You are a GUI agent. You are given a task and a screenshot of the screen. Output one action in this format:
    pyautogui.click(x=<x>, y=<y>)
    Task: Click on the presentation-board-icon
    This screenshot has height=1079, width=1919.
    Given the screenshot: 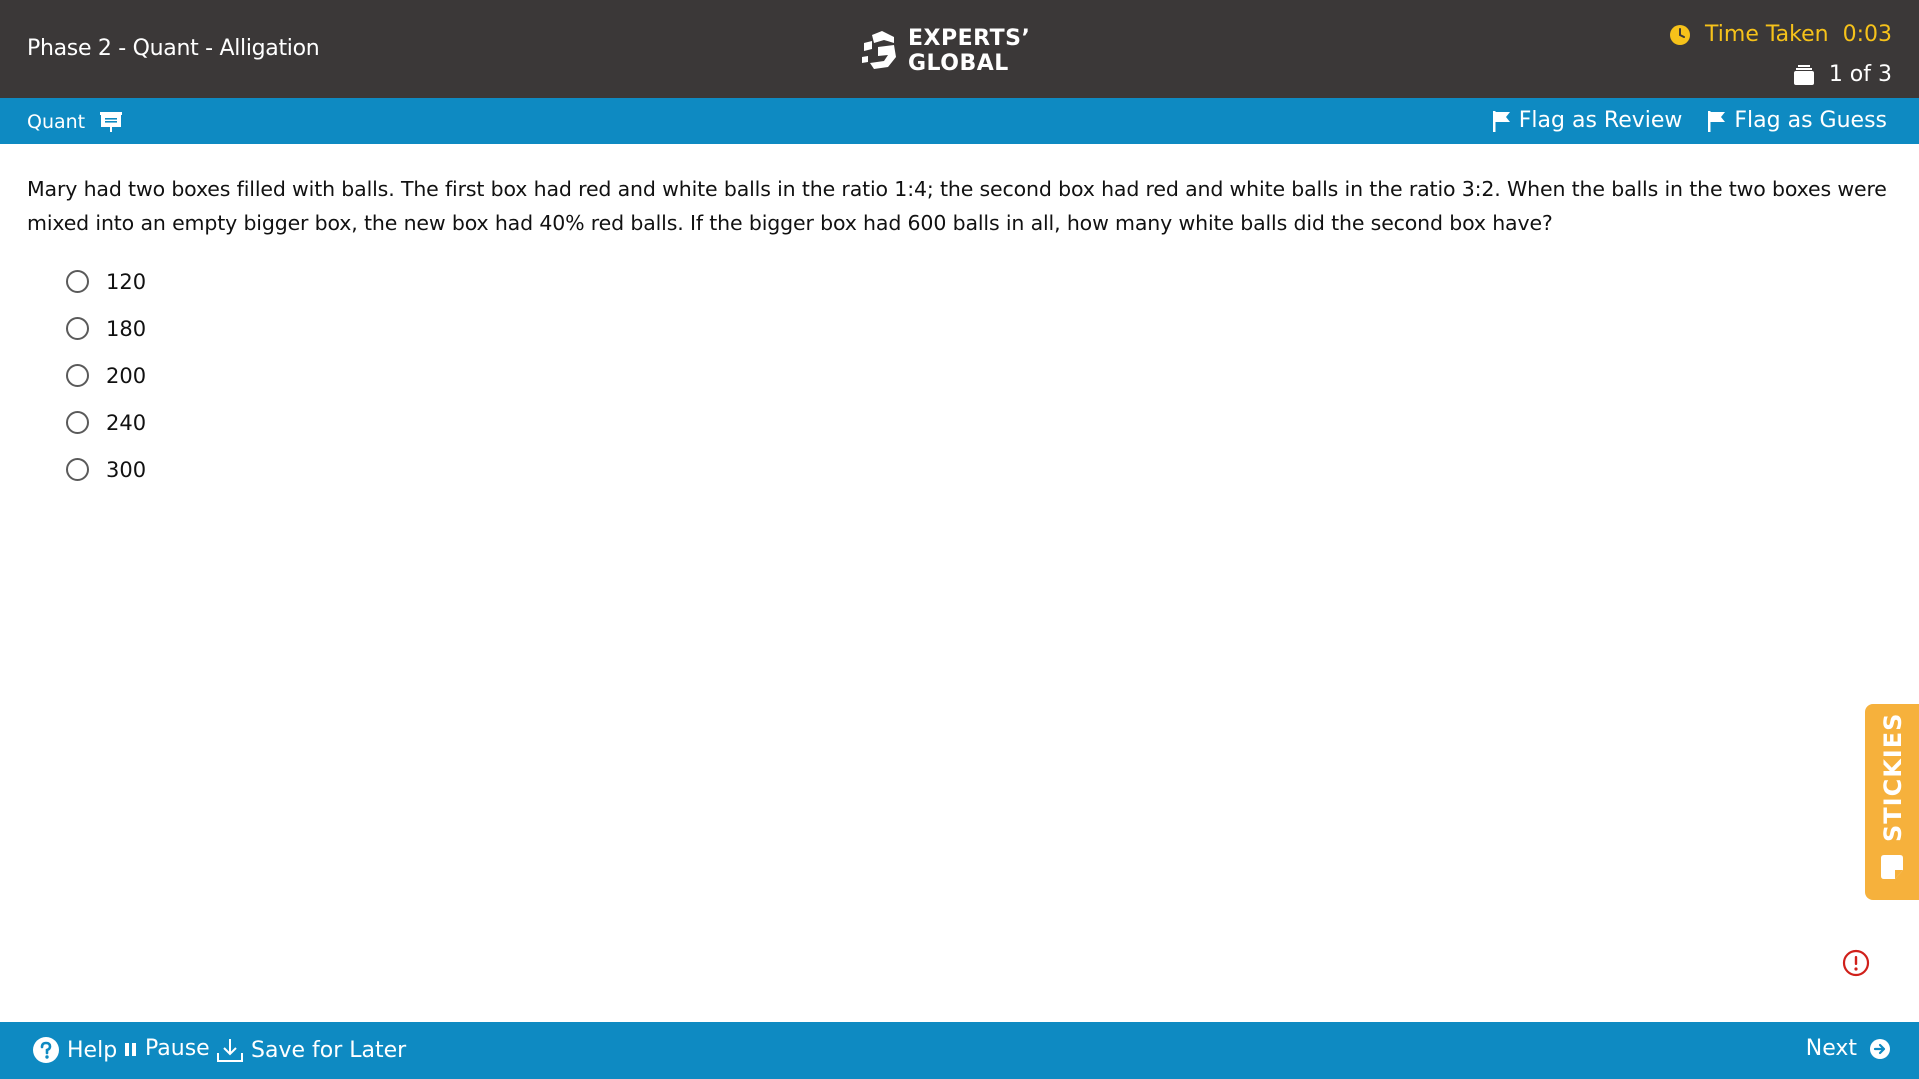 What is the action you would take?
    pyautogui.click(x=111, y=122)
    